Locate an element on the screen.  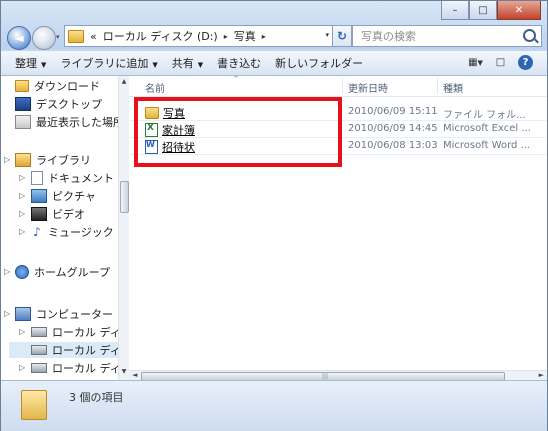
add-to-library-label: ライブラリに追加 is located at coordinates (104, 63).